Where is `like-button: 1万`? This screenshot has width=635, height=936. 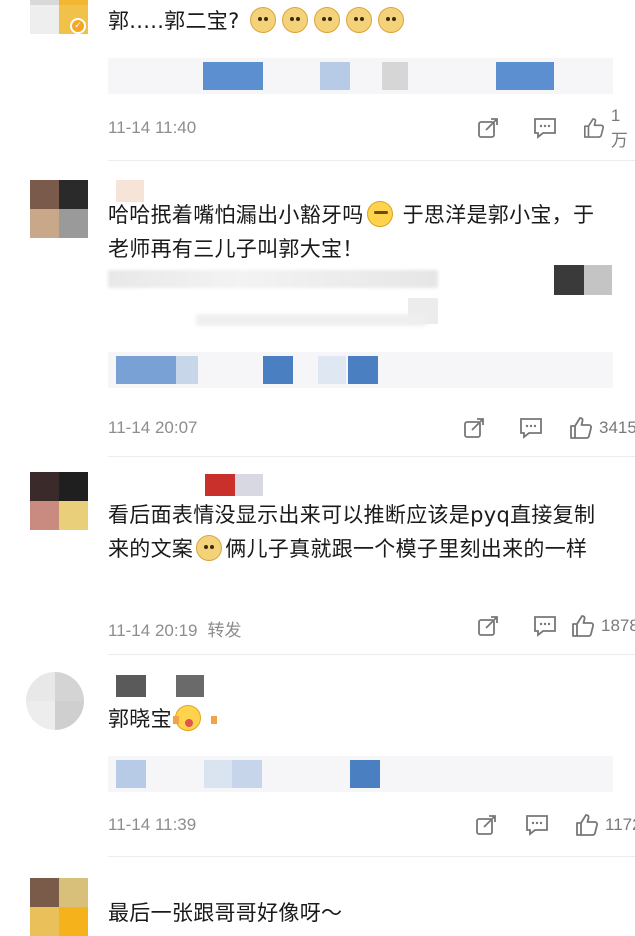 like-button: 1万 is located at coordinates (609, 128).